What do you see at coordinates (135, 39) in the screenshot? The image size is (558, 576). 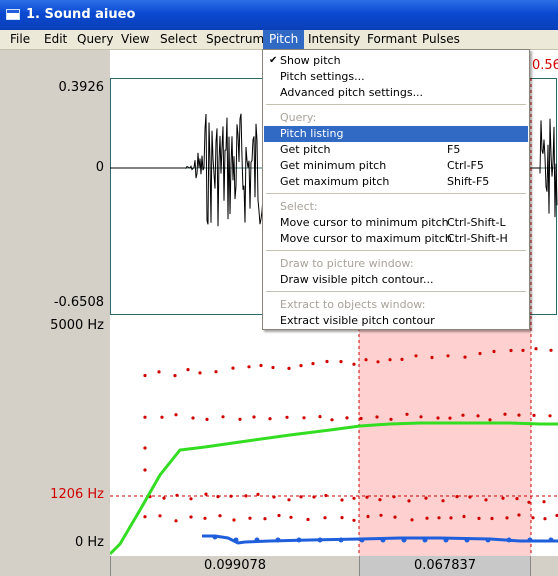 I see `menu-view: View` at bounding box center [135, 39].